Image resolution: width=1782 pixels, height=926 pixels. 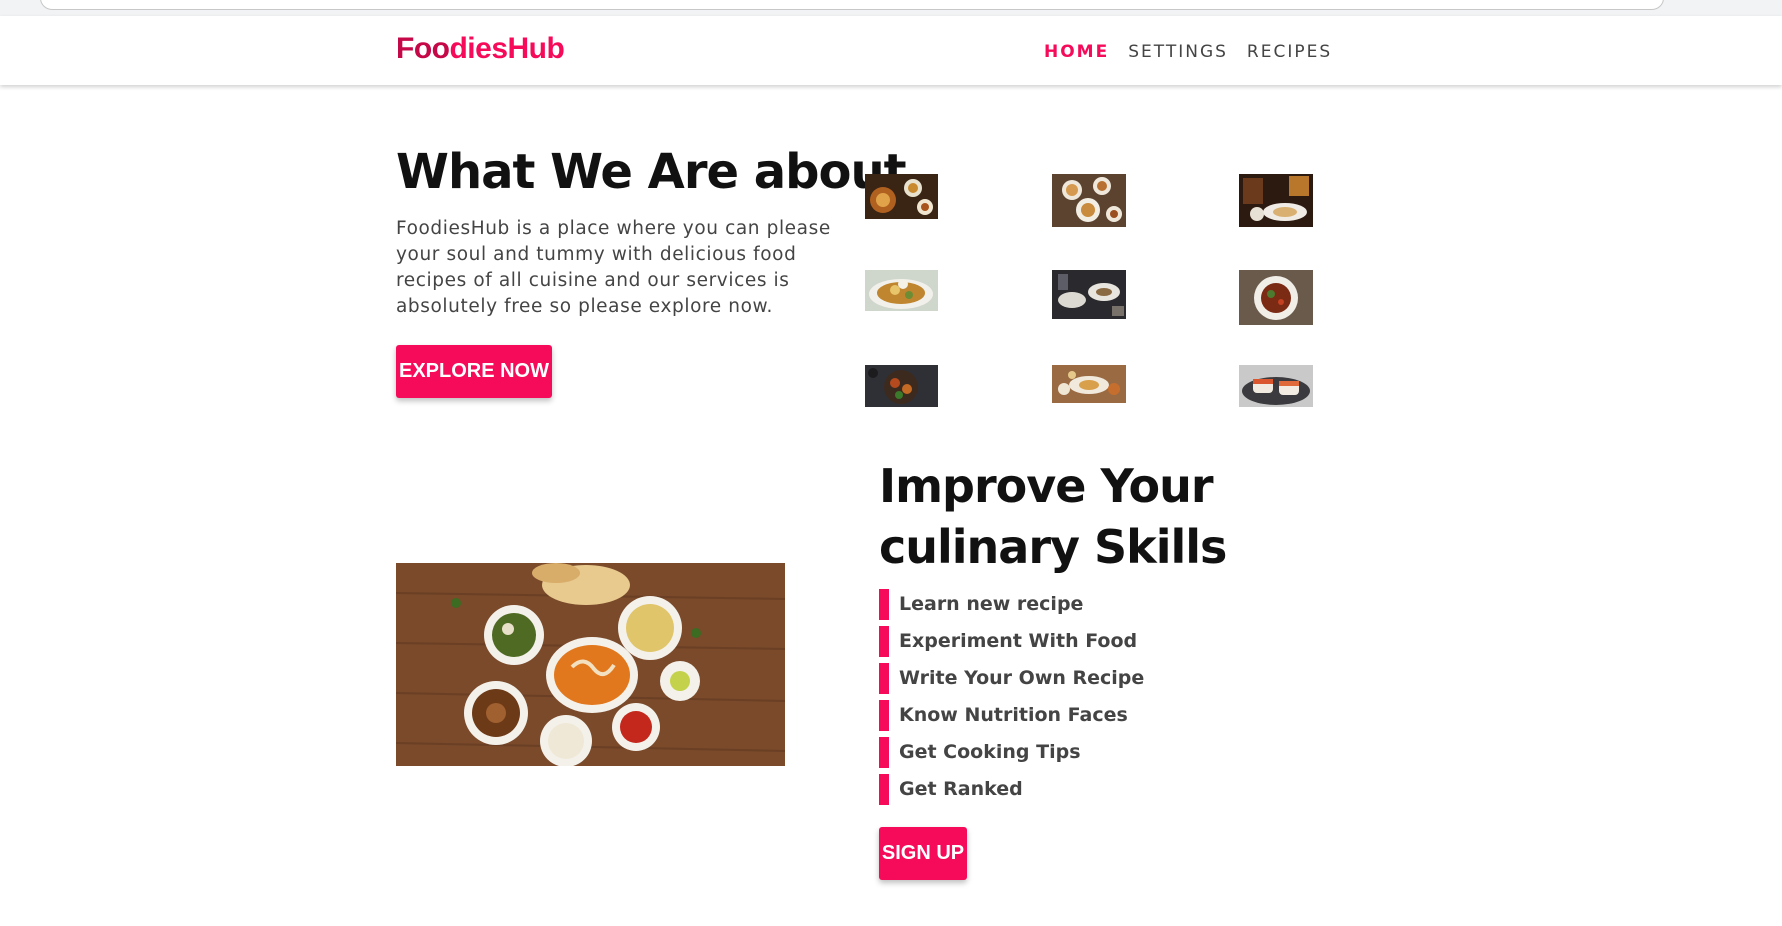 What do you see at coordinates (1076, 52) in the screenshot?
I see `nav-home: HOME` at bounding box center [1076, 52].